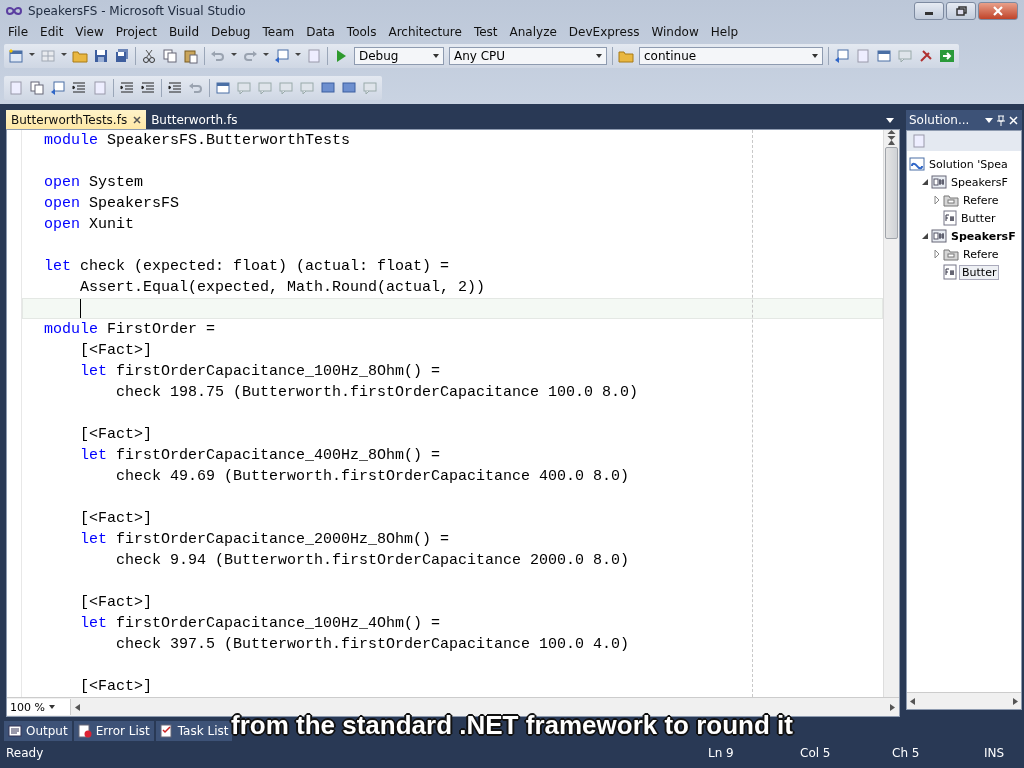  I want to click on code-line: module FirstOrder =, so click(130, 330).